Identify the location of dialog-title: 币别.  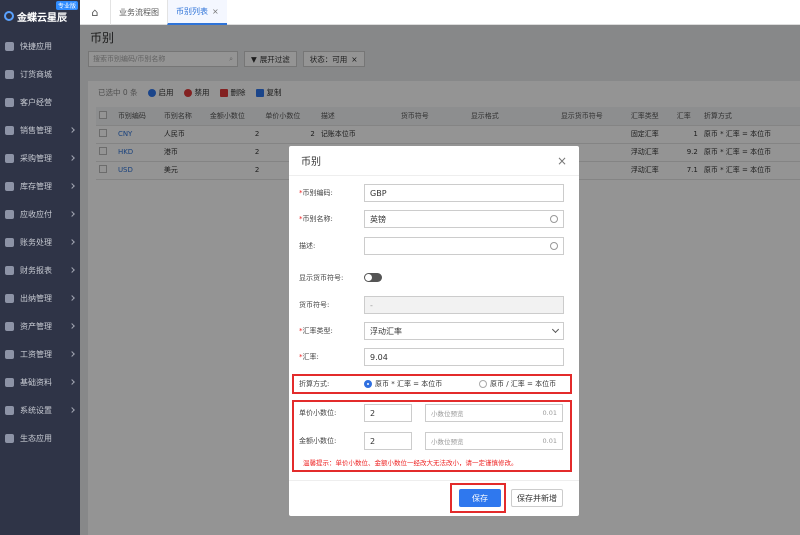
(311, 162).